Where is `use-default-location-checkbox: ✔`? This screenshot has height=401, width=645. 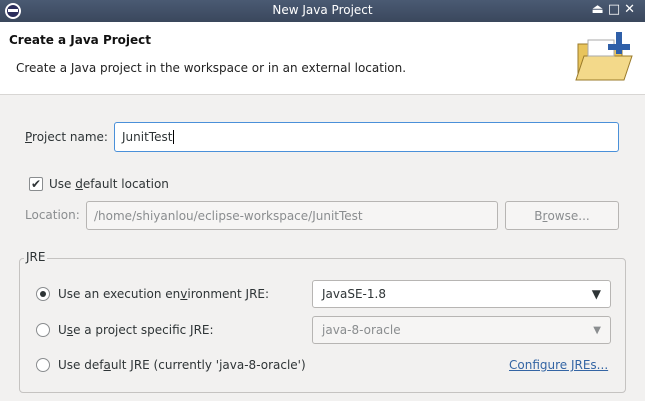 use-default-location-checkbox: ✔ is located at coordinates (36, 184).